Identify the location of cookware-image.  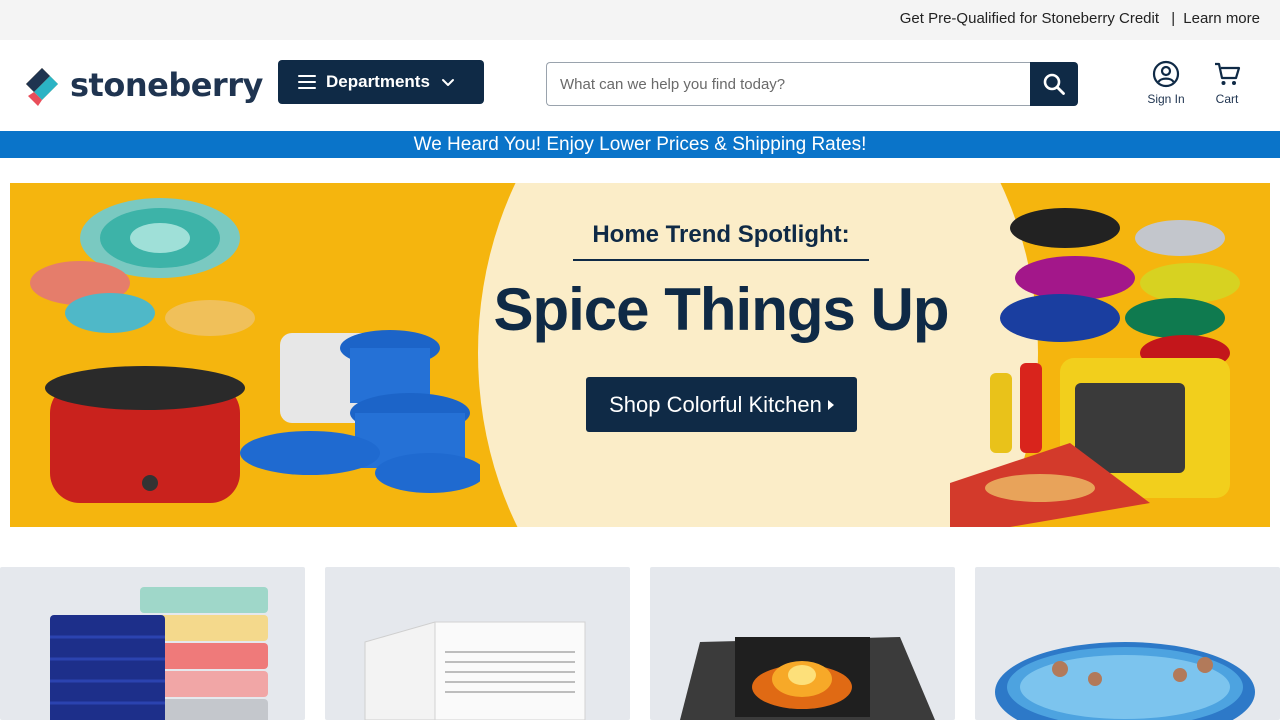
(255, 350).